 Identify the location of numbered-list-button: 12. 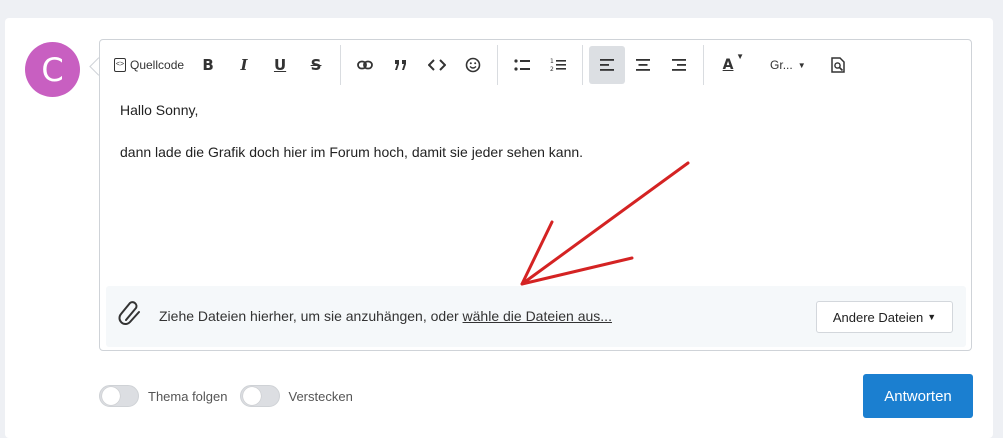
(558, 65).